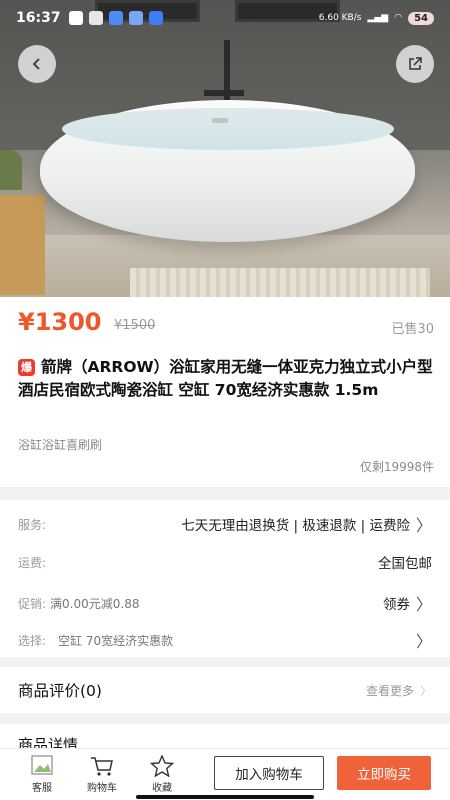  I want to click on current-price: ¥1300, so click(60, 322).